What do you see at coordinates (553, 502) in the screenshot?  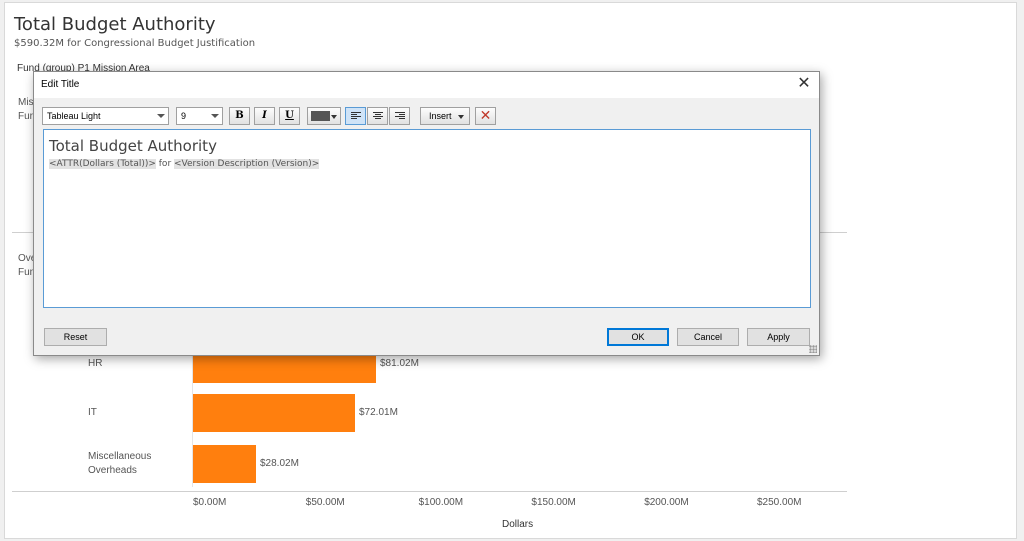 I see `x-tick-label: $150.00M` at bounding box center [553, 502].